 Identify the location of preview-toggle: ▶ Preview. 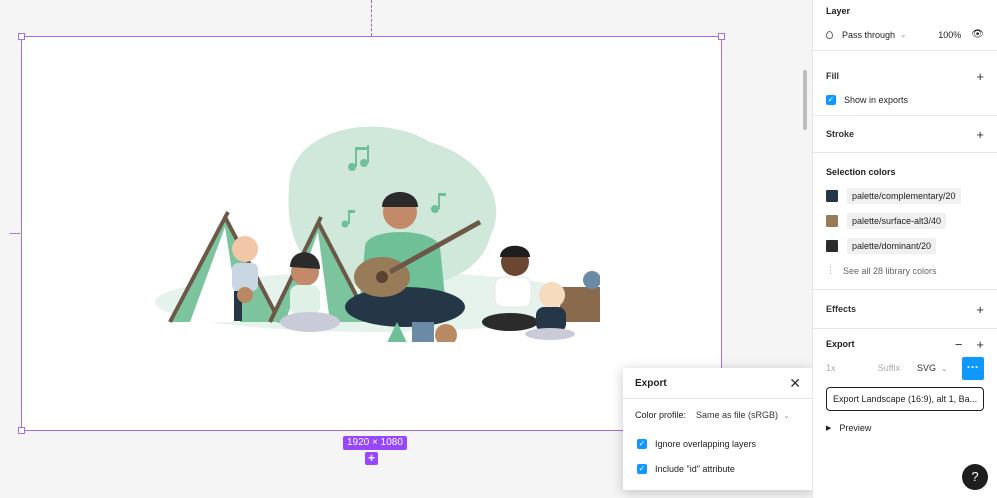
(905, 427).